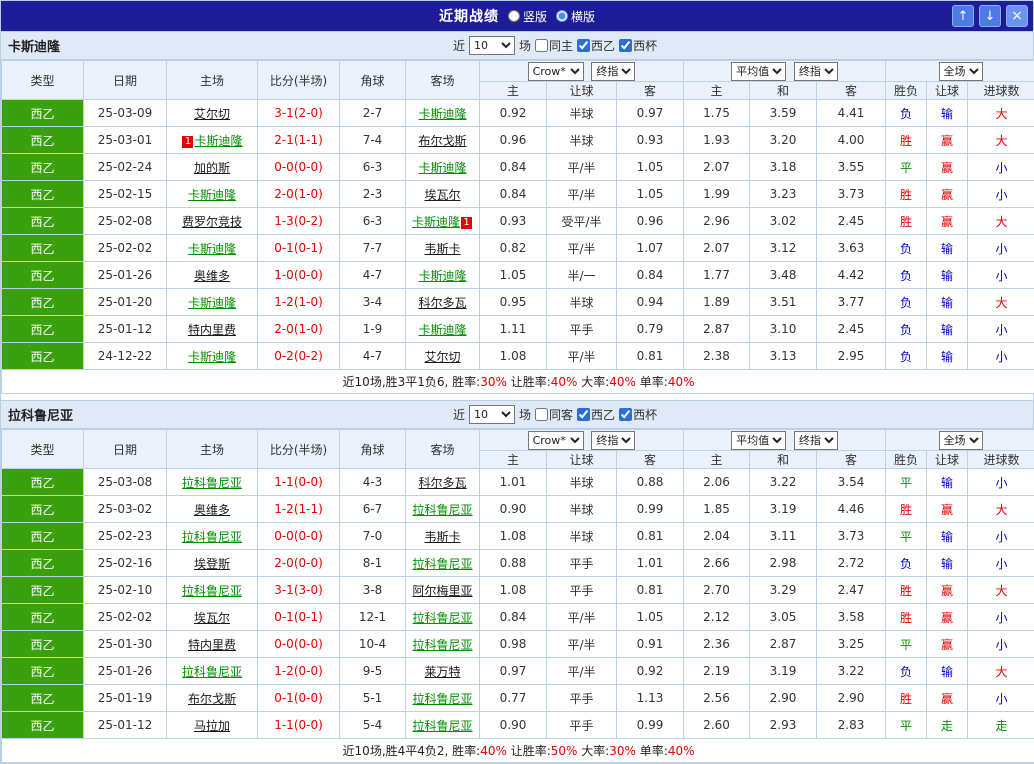 The height and width of the screenshot is (764, 1034). Describe the element at coordinates (125, 482) in the screenshot. I see `match-date: 25-03-08` at that location.